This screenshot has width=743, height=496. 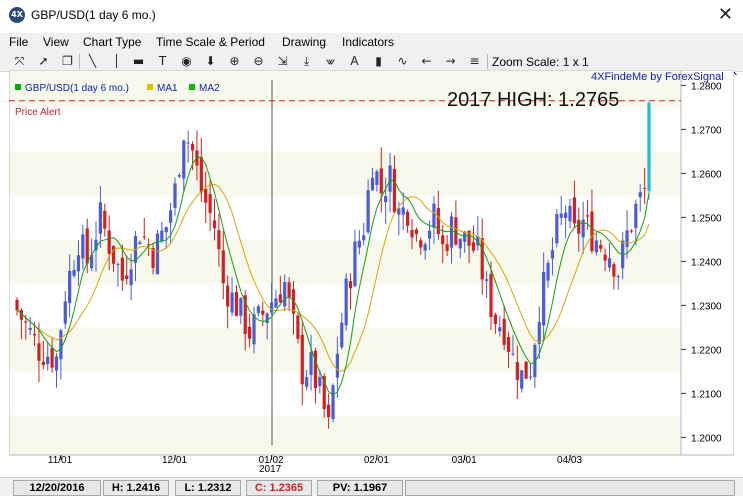 I want to click on copy-icon: ❐, so click(x=67, y=61).